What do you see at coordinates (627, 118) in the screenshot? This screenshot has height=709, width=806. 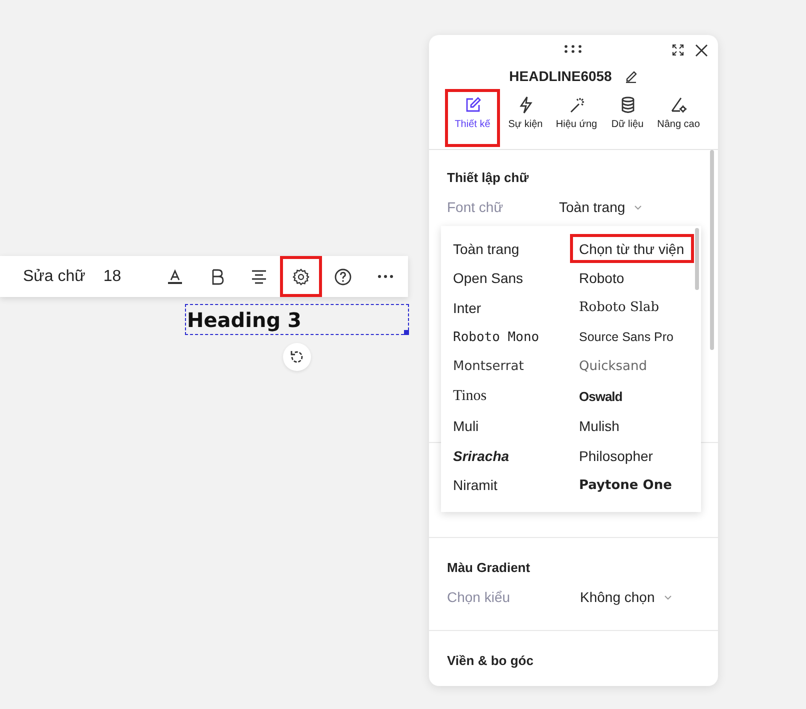 I see `panel-tab: Dữ liệu` at bounding box center [627, 118].